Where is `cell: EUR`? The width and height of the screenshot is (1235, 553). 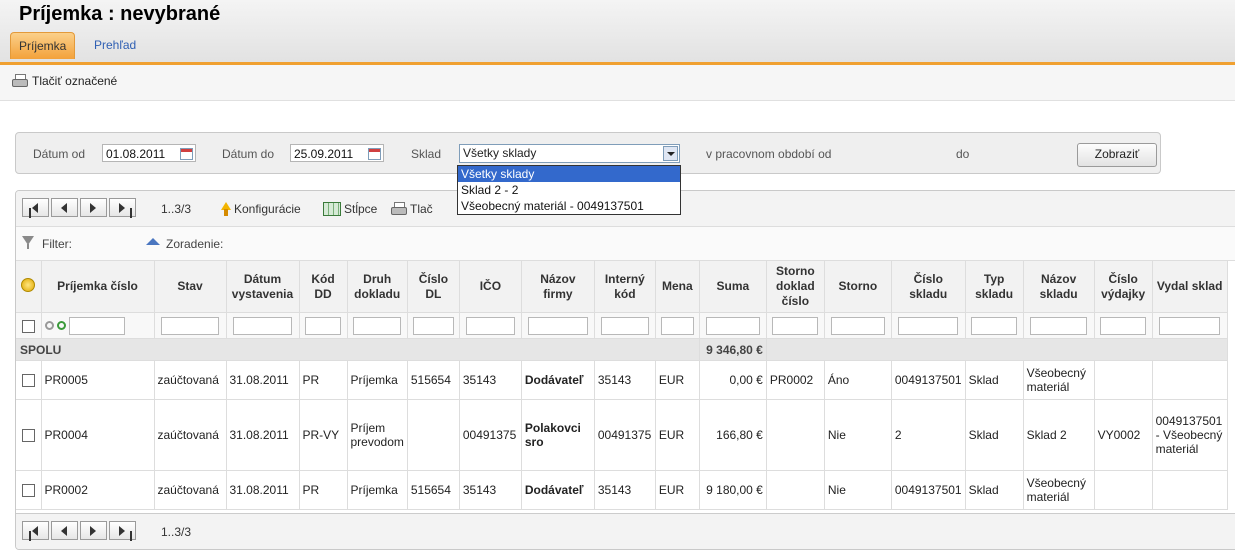
cell: EUR is located at coordinates (677, 435).